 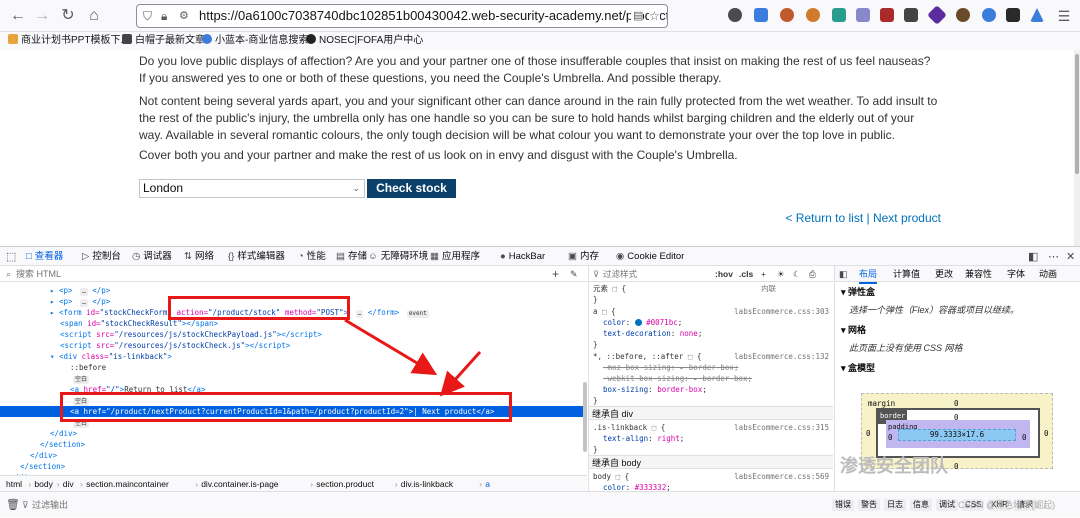 What do you see at coordinates (1007, 505) in the screenshot?
I see `csdn-watermark: CSDN @黑色地带(崛起)` at bounding box center [1007, 505].